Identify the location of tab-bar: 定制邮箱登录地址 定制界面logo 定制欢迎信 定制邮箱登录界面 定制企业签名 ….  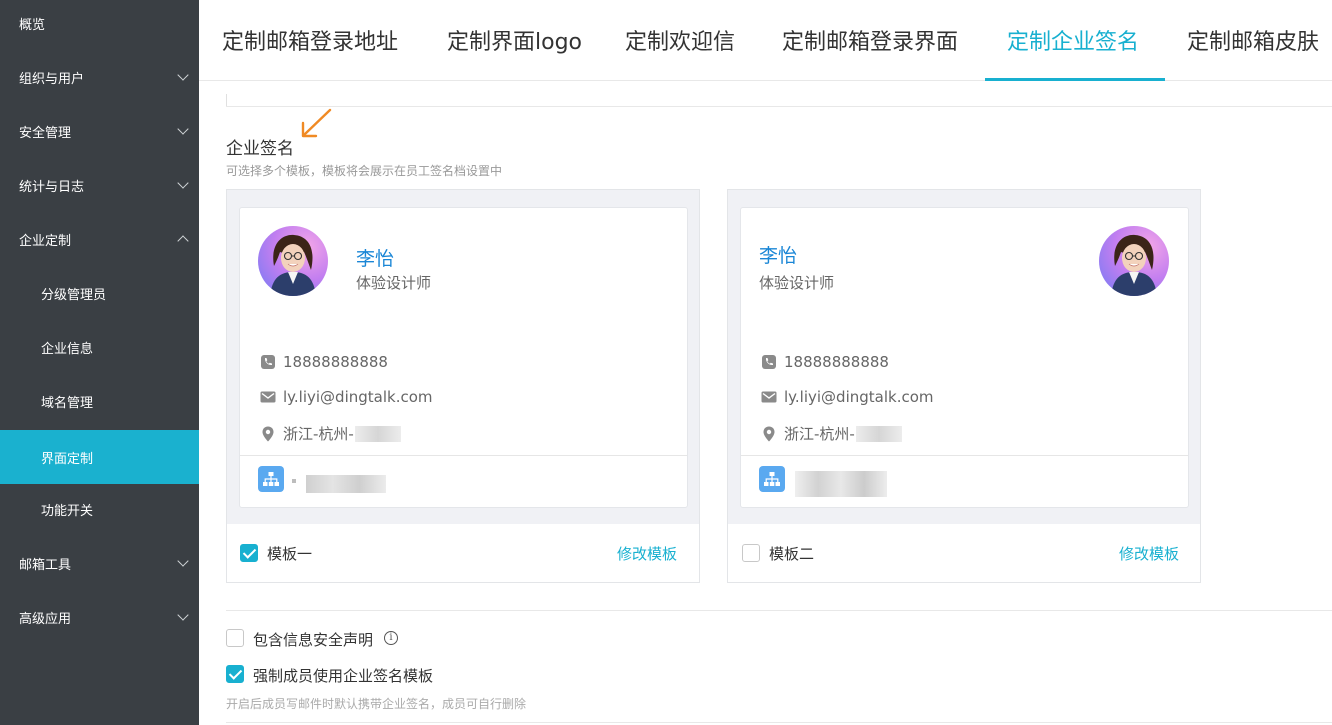
(765, 40).